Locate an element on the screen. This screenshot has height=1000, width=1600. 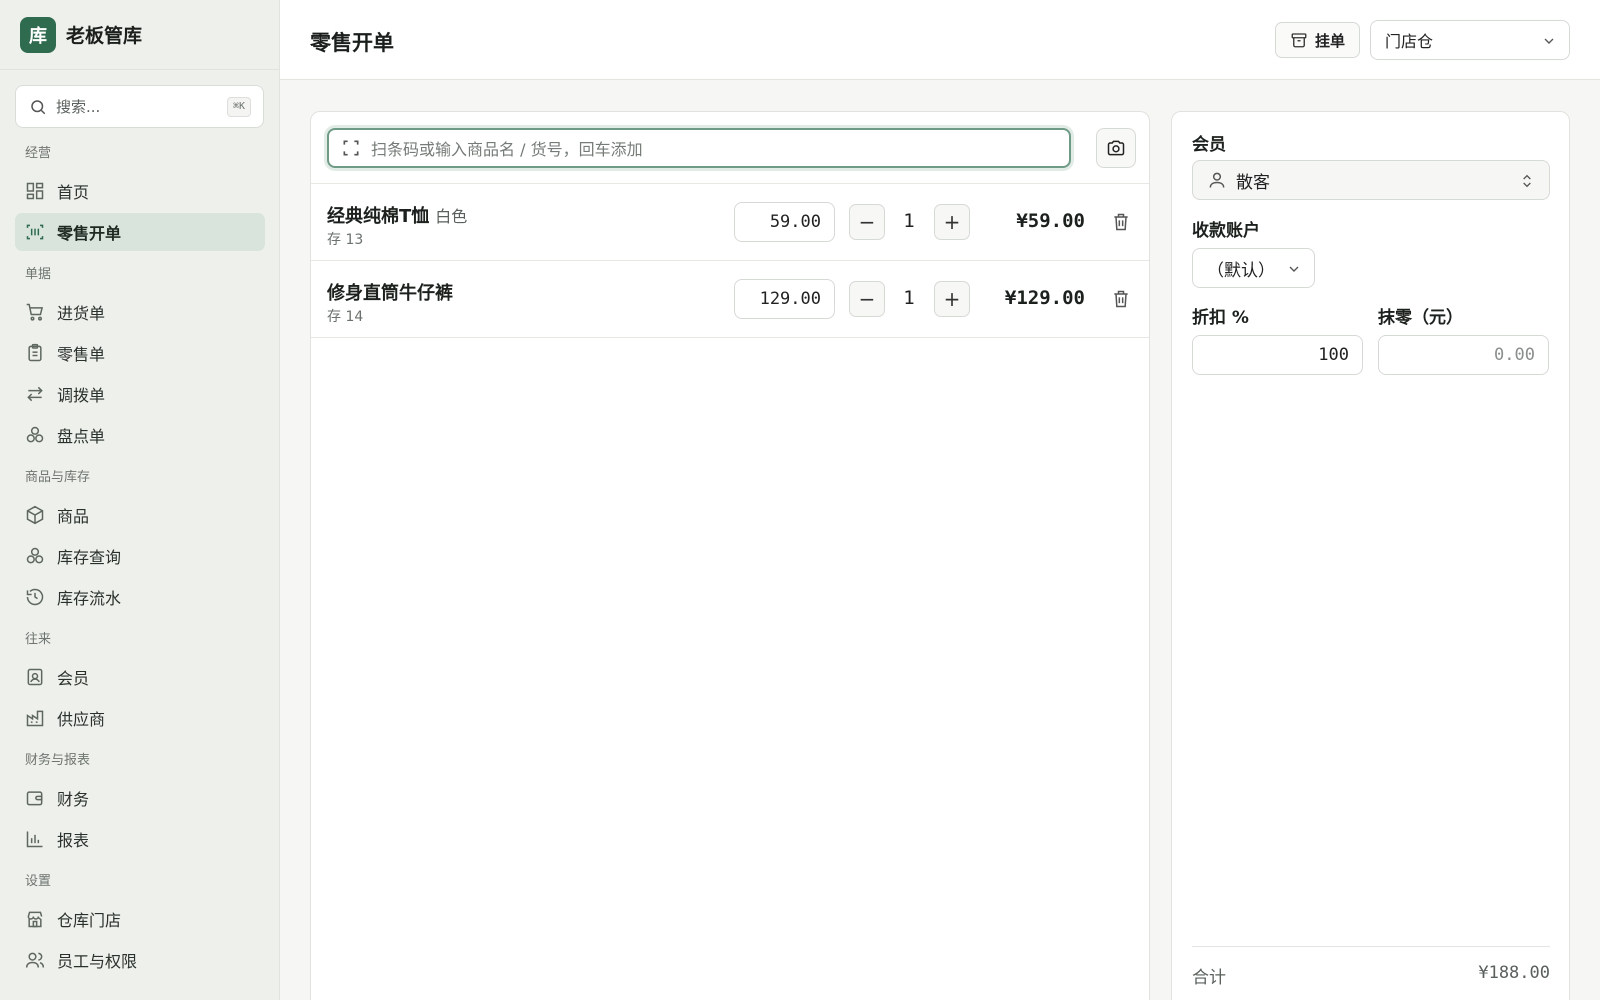
sidebar-item-inventory-log: 库存流水 is located at coordinates (140, 597).